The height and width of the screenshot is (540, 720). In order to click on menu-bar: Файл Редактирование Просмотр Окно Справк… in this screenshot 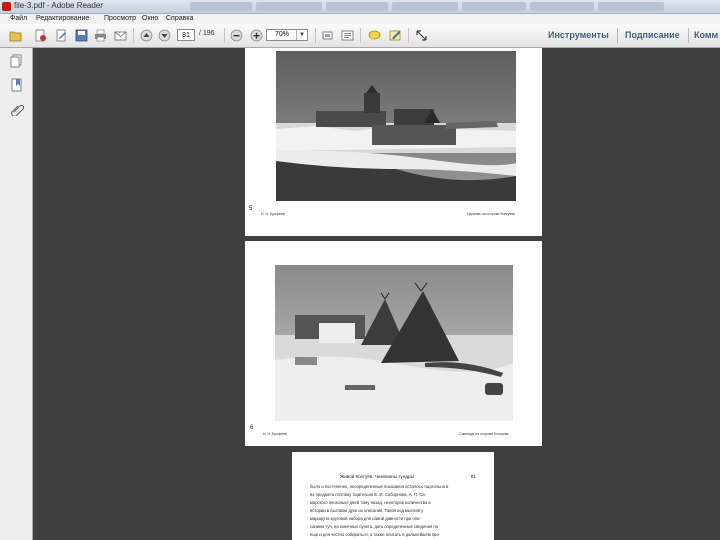, I will do `click(360, 19)`.